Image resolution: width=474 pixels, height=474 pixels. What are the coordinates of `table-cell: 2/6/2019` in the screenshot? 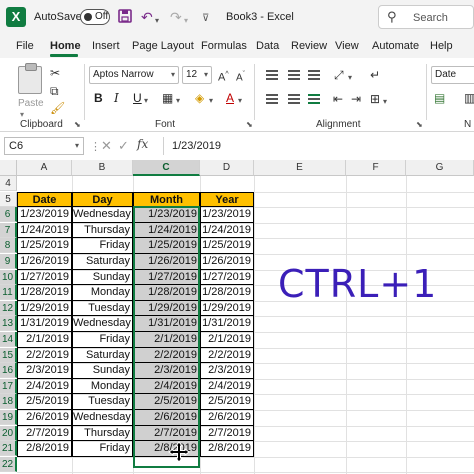 It's located at (166, 418).